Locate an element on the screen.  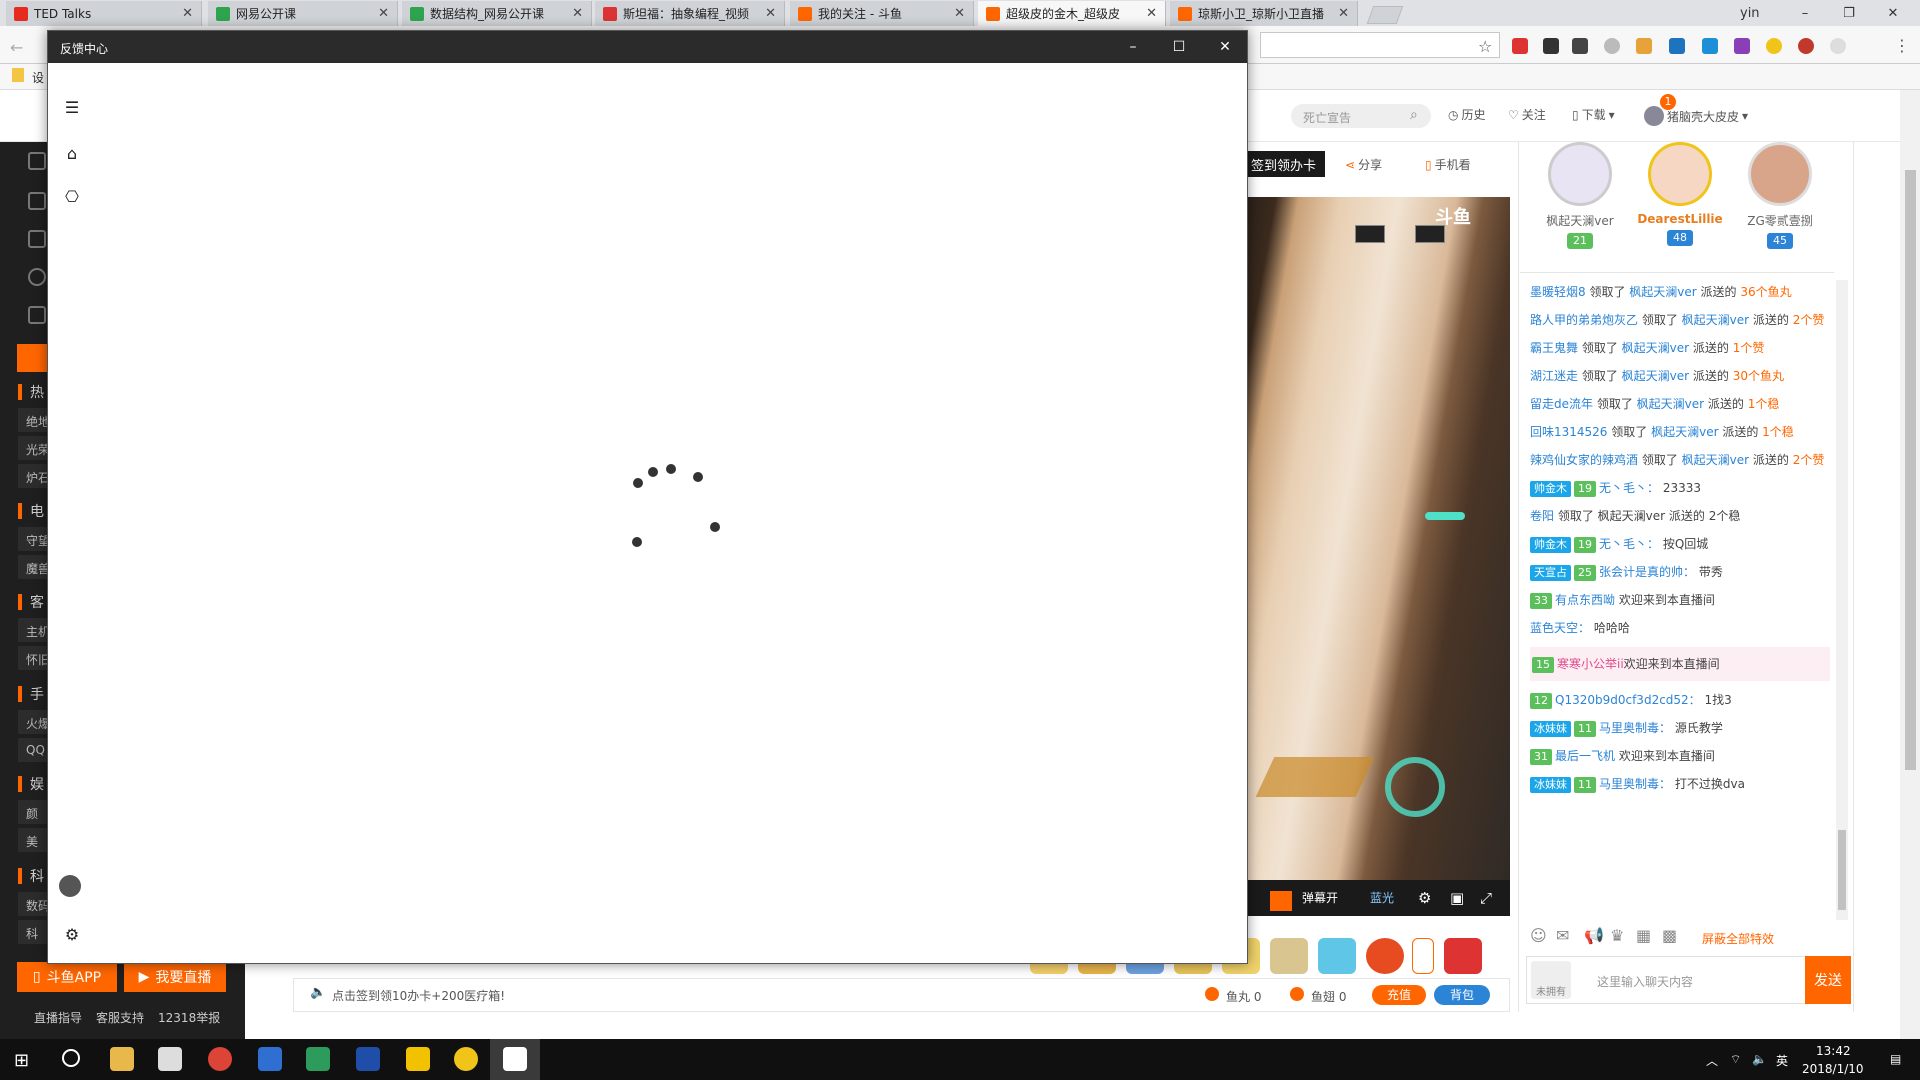
player-icon is located at coordinates (418, 1059).